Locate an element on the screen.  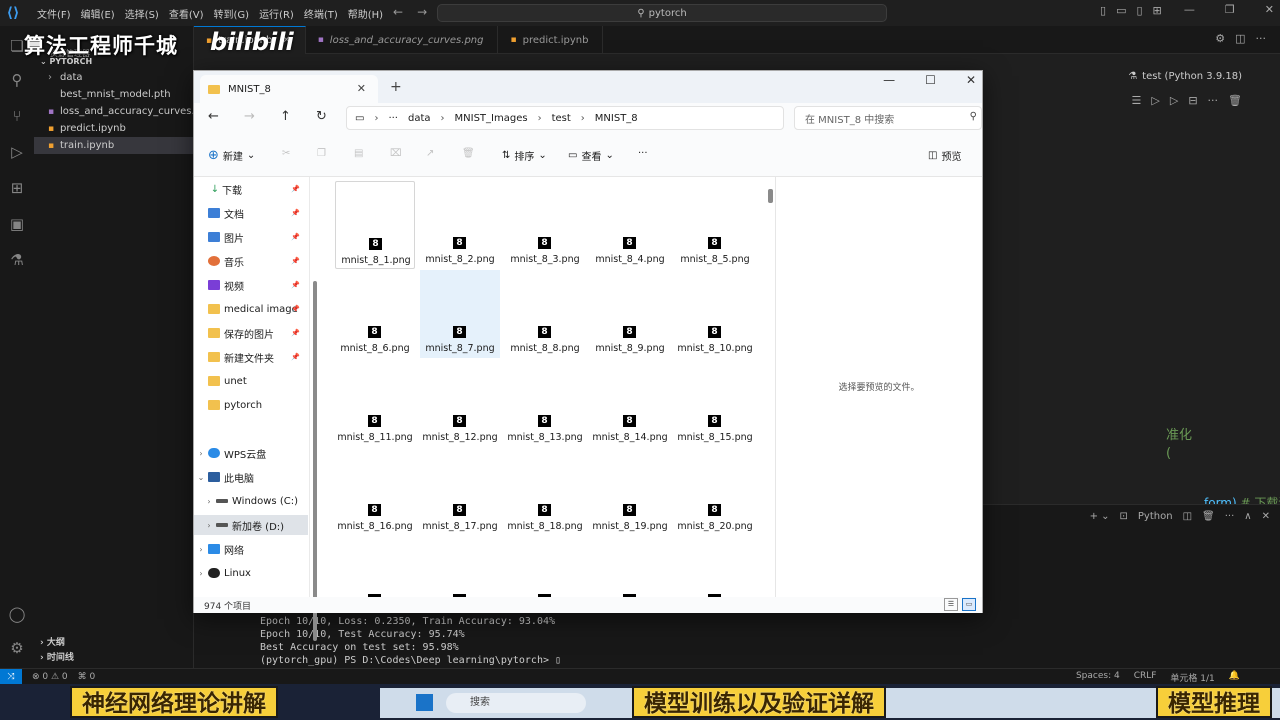
file-item: 8 mnist_8_7.png is located at coordinates (460, 314).